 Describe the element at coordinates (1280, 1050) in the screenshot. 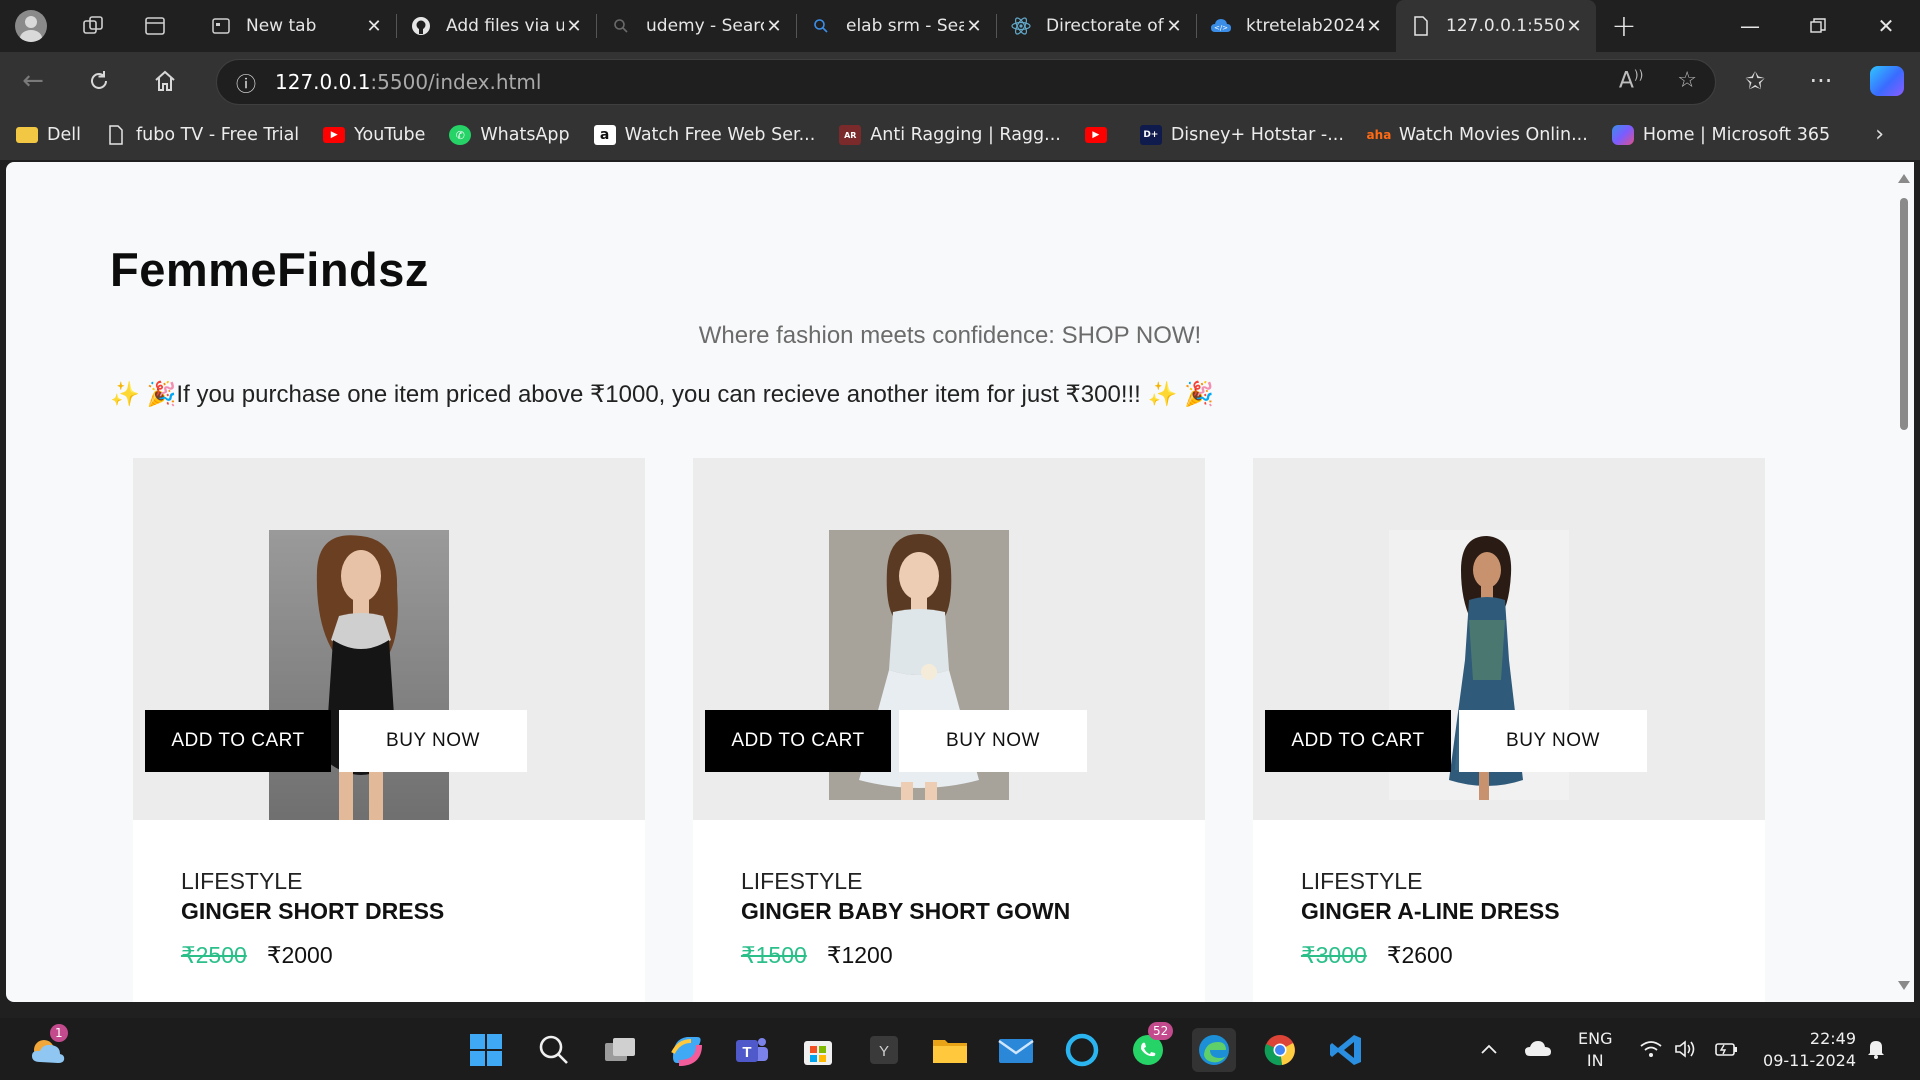

I see `chrome-icon` at that location.